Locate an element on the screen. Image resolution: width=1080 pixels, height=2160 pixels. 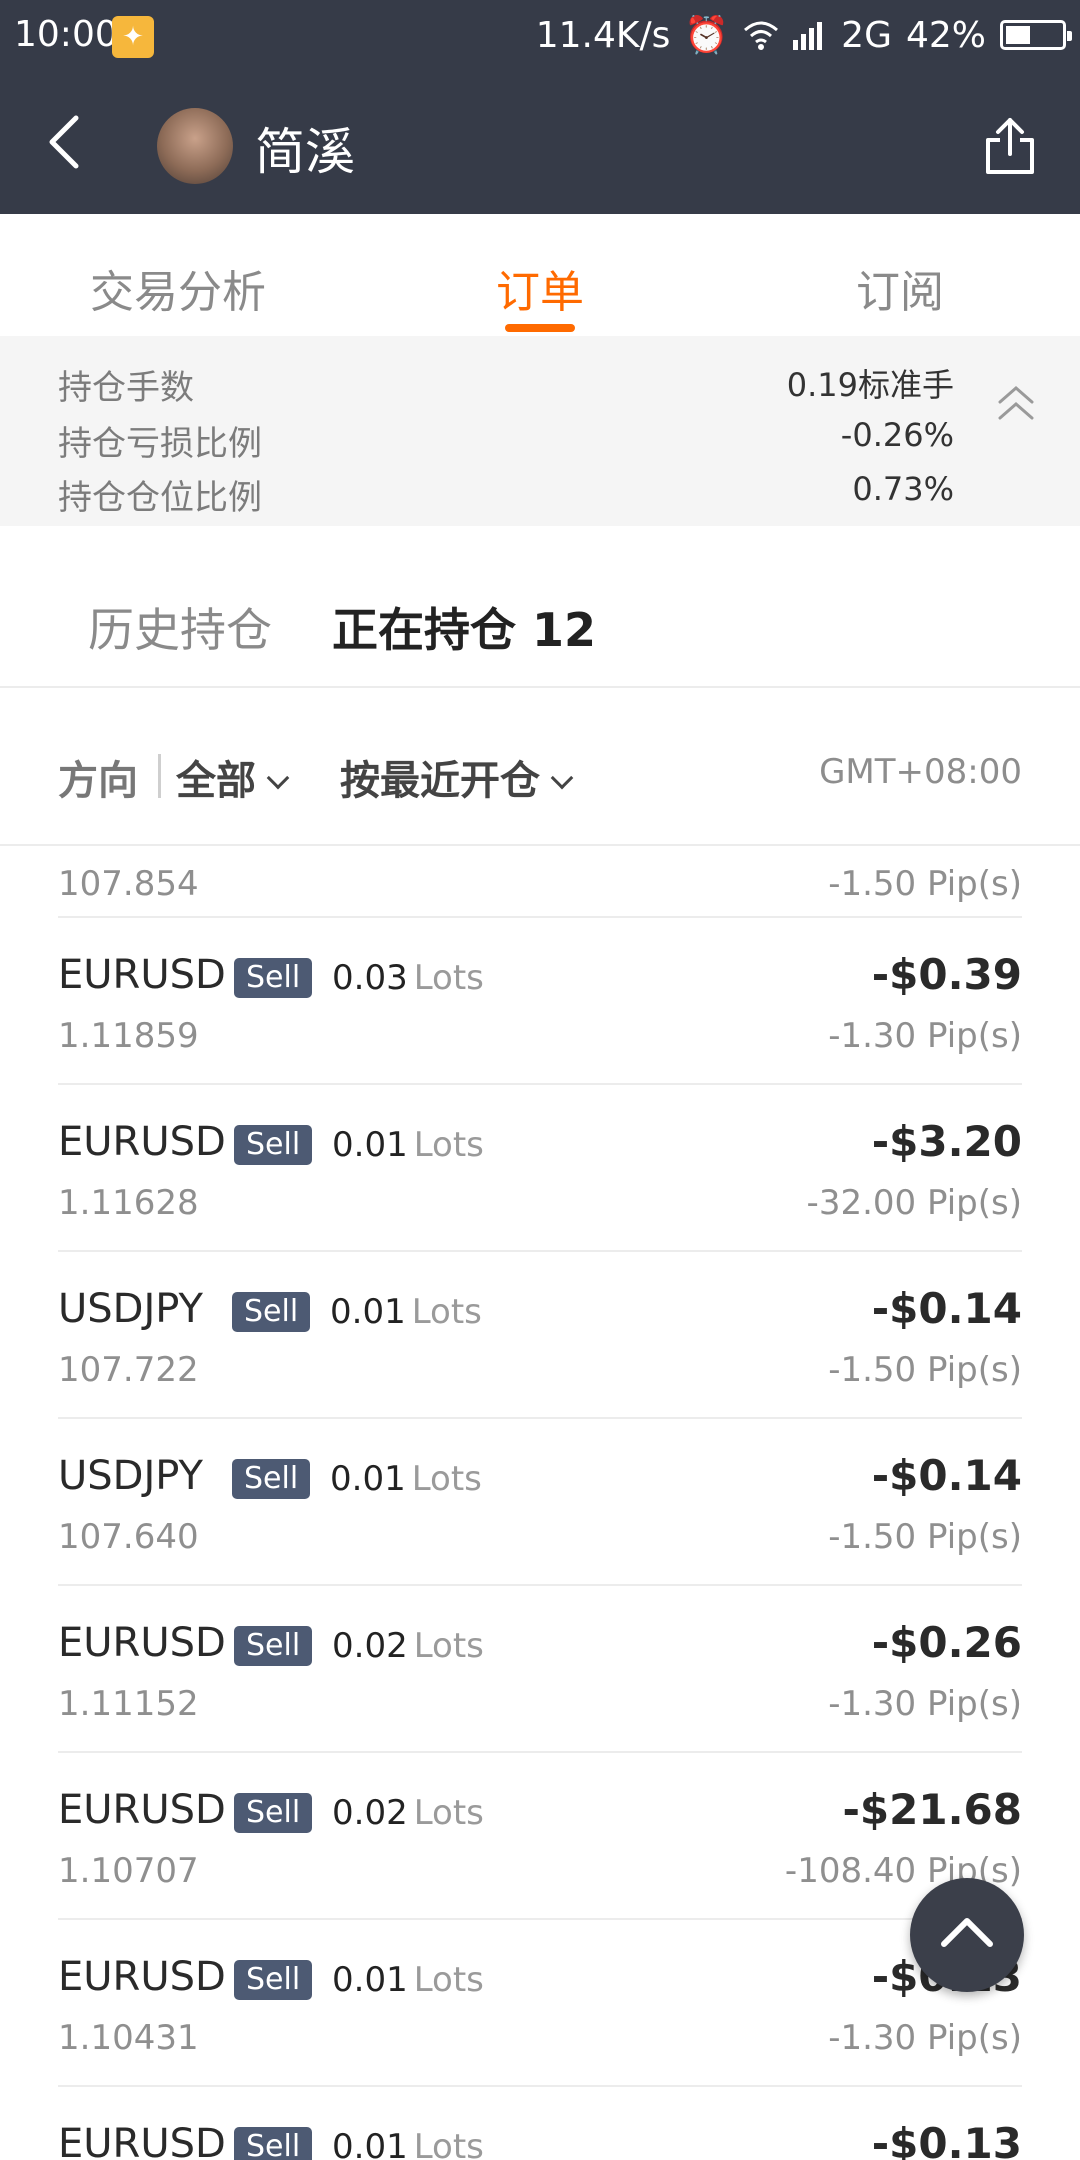
position-summary: 持仓手数 0.19标准手 持仓亏损比例 -0.26% 持仓仓位比例 0.73% is located at coordinates (540, 431).